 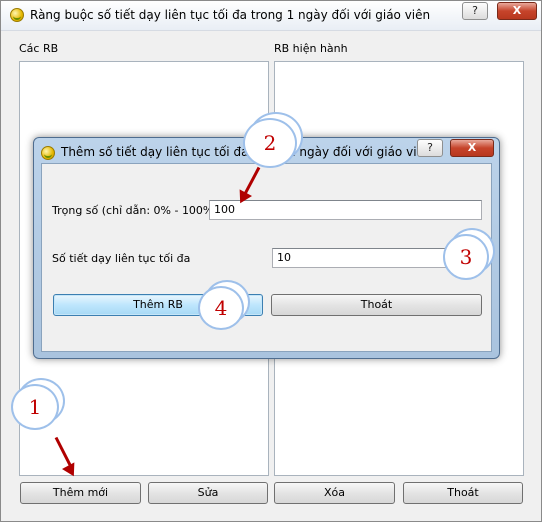 I want to click on delete-button: Xóa, so click(x=334, y=493).